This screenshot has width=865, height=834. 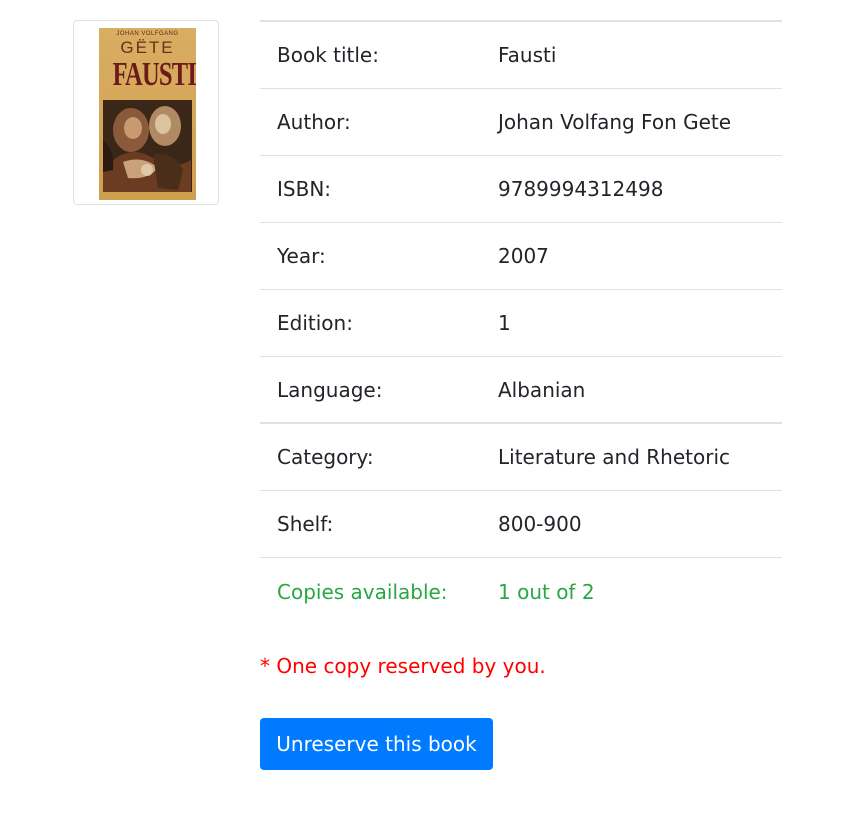 I want to click on detail-row-title: Book title: Fausti, so click(x=521, y=55).